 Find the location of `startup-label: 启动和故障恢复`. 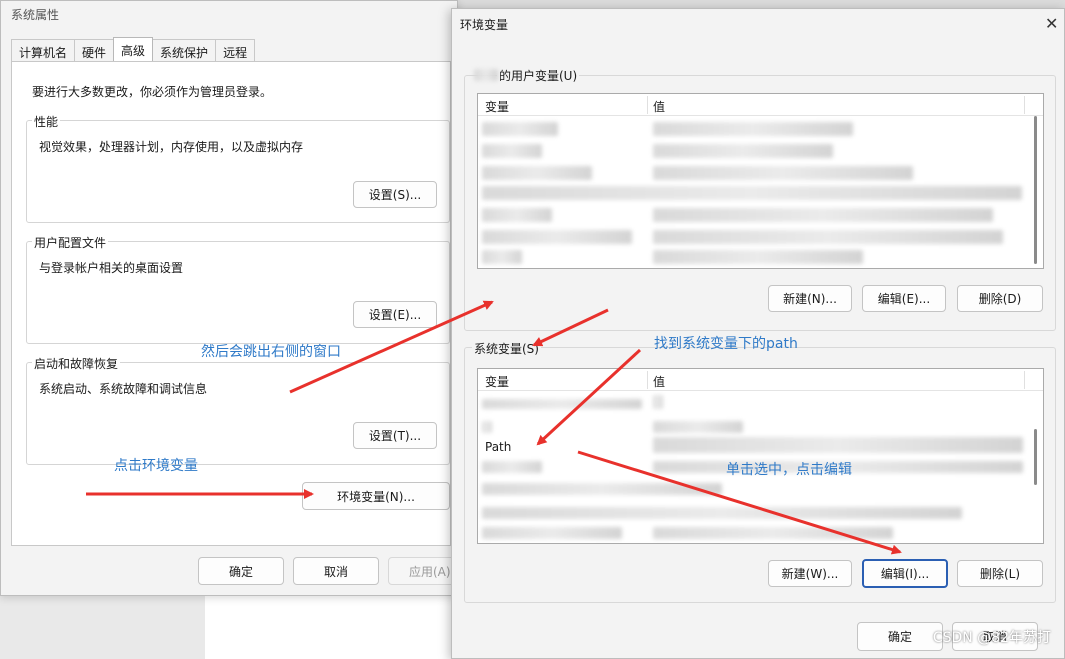

startup-label: 启动和故障恢复 is located at coordinates (76, 363).